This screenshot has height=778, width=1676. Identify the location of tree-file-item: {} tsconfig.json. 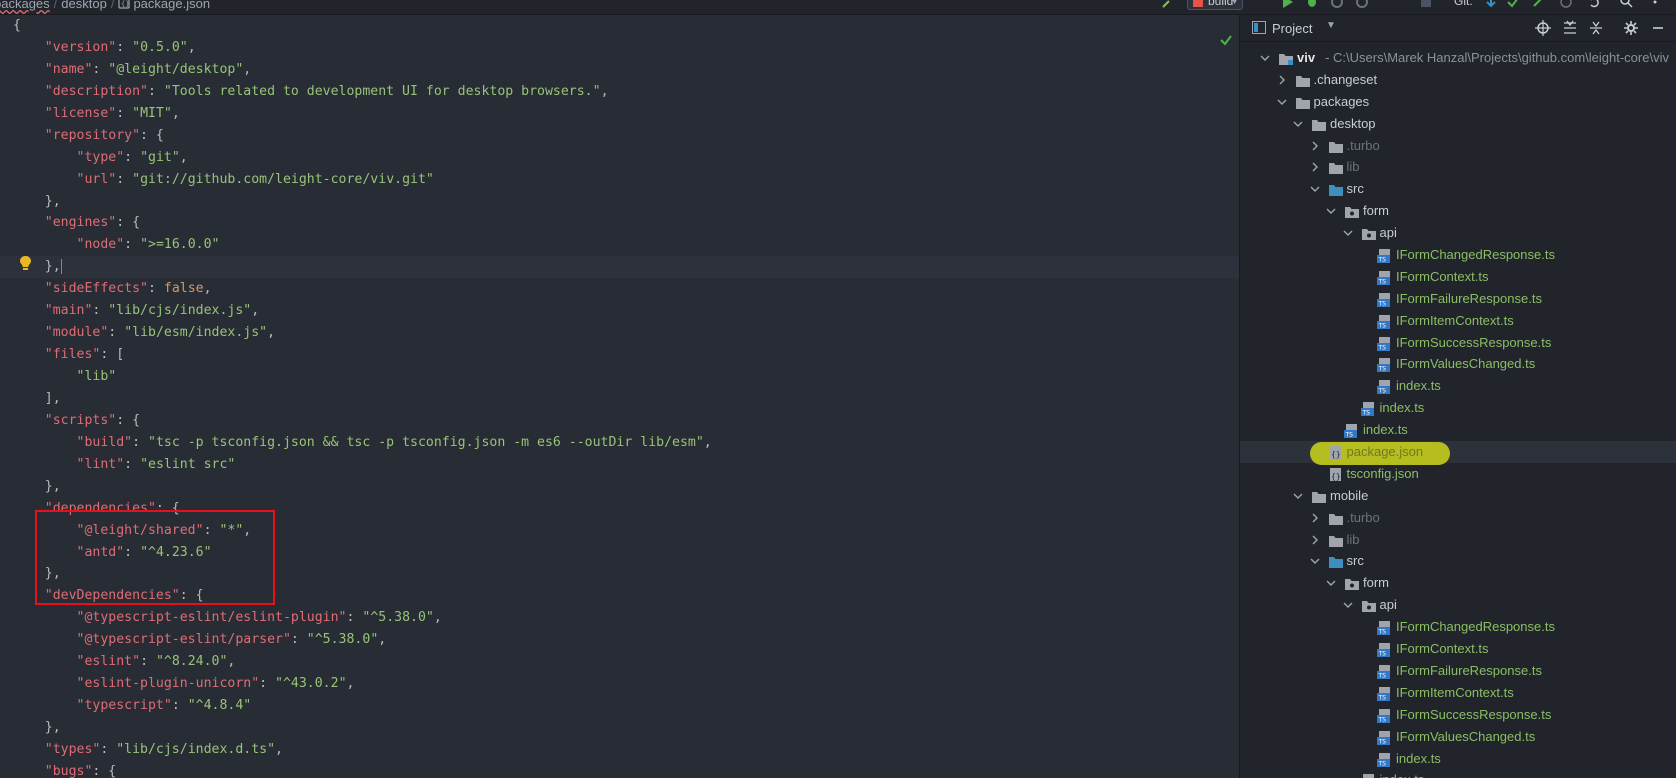
(1458, 474).